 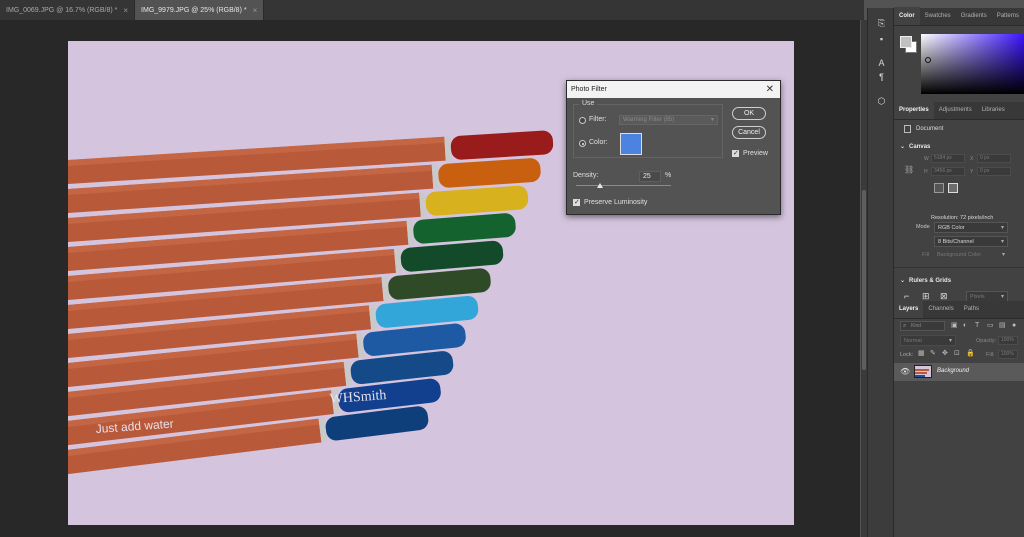 What do you see at coordinates (909, 309) in the screenshot?
I see `tab-layers: Layers` at bounding box center [909, 309].